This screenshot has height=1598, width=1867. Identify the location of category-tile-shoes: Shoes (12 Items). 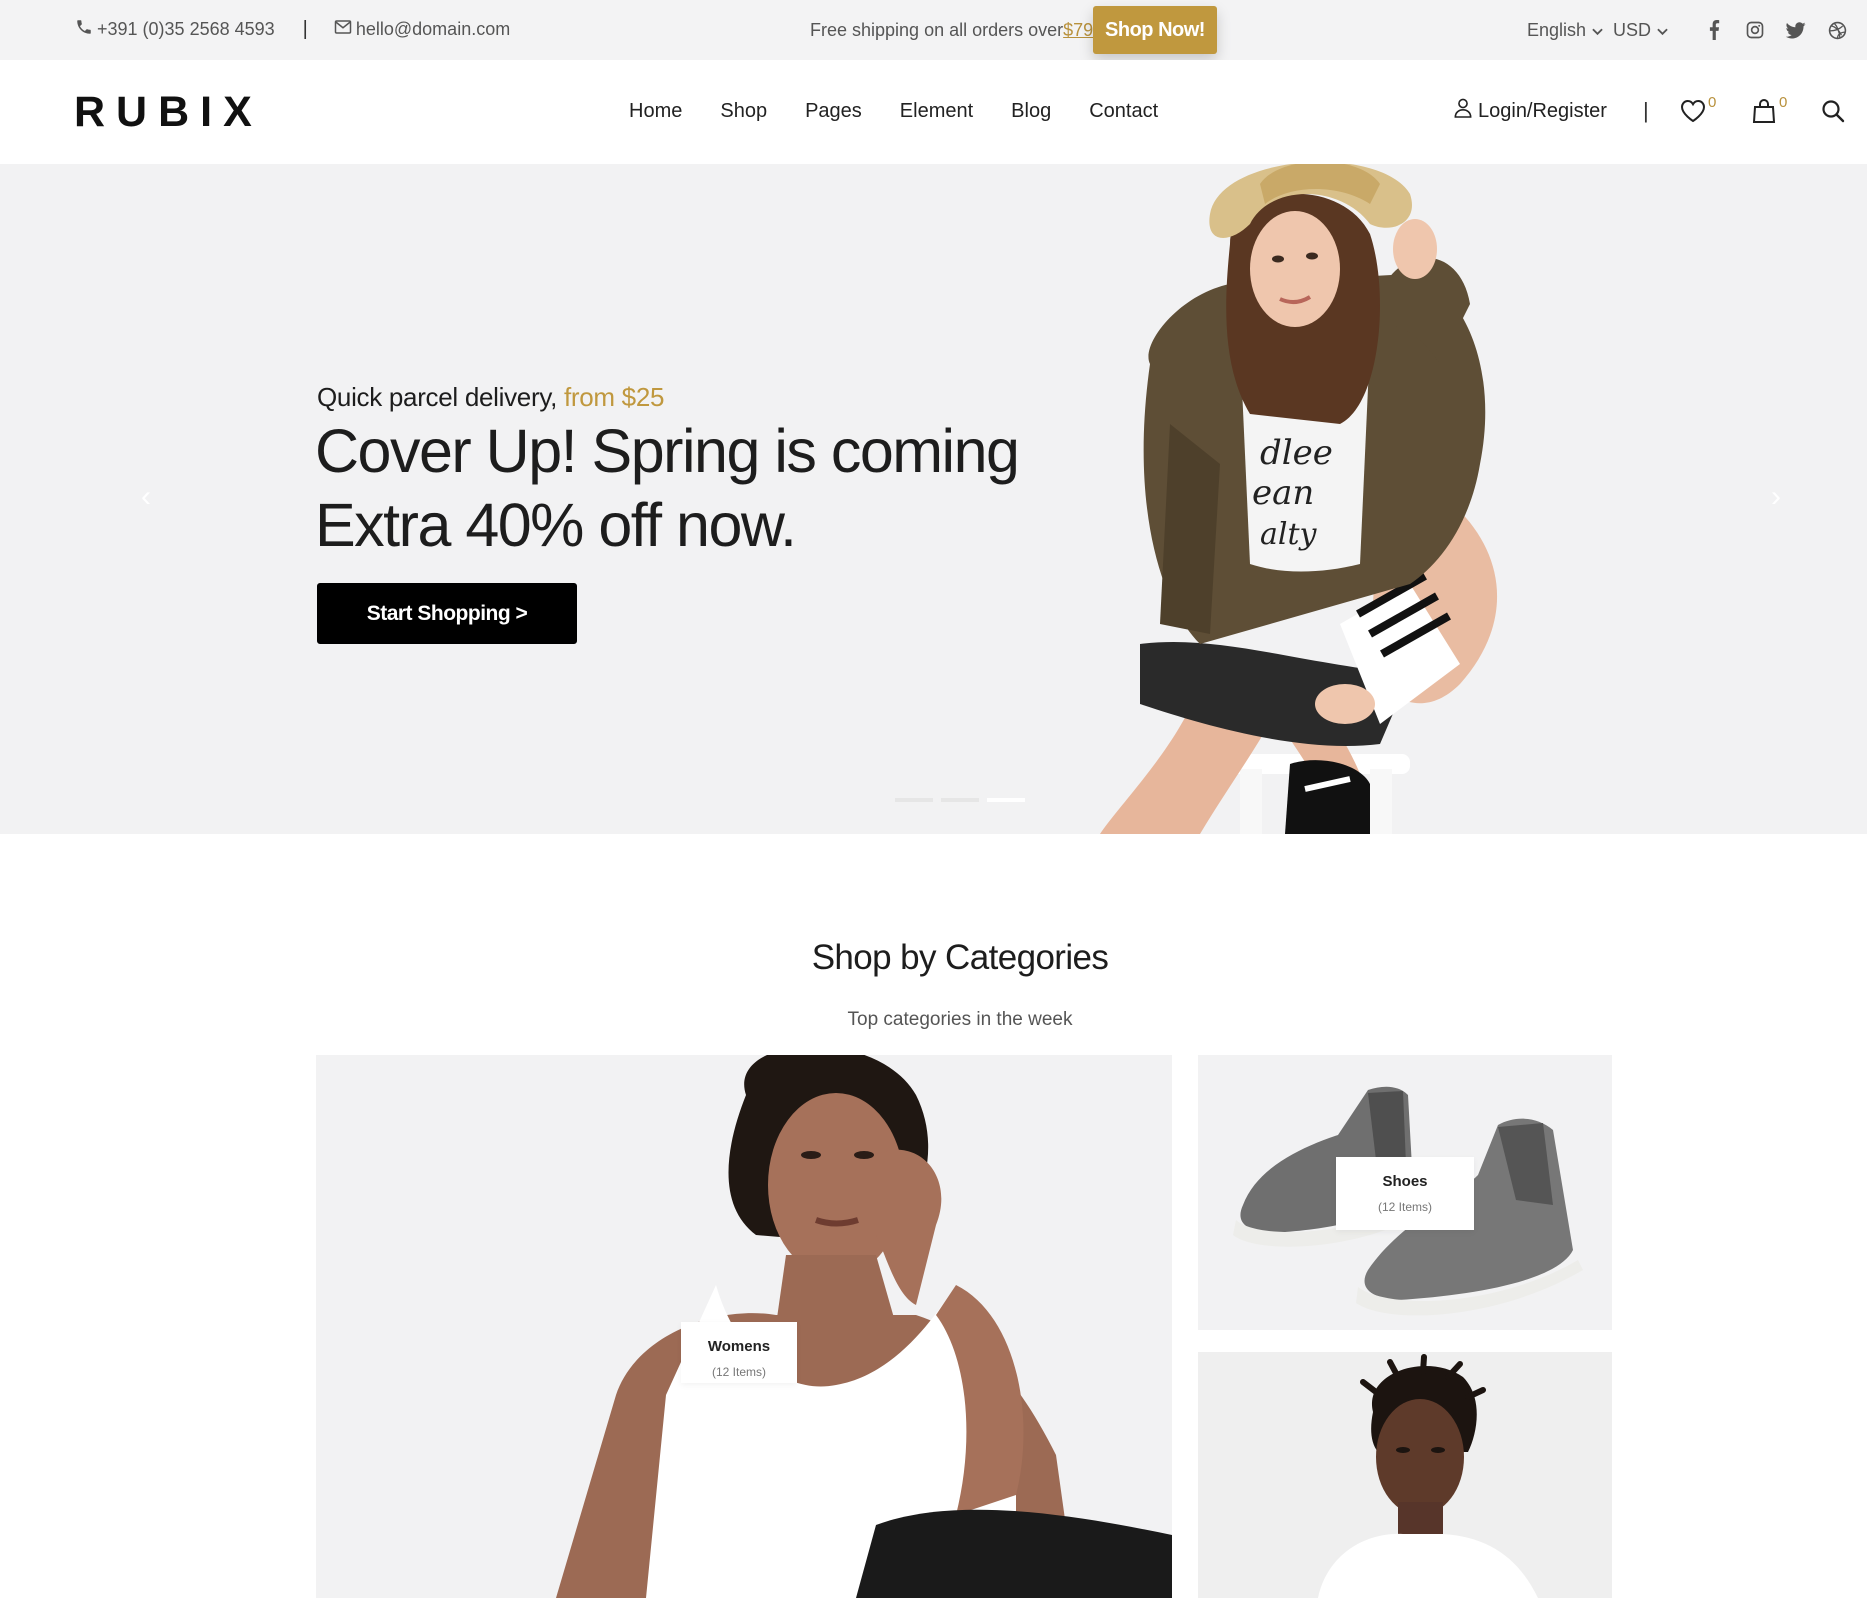
(1405, 1192).